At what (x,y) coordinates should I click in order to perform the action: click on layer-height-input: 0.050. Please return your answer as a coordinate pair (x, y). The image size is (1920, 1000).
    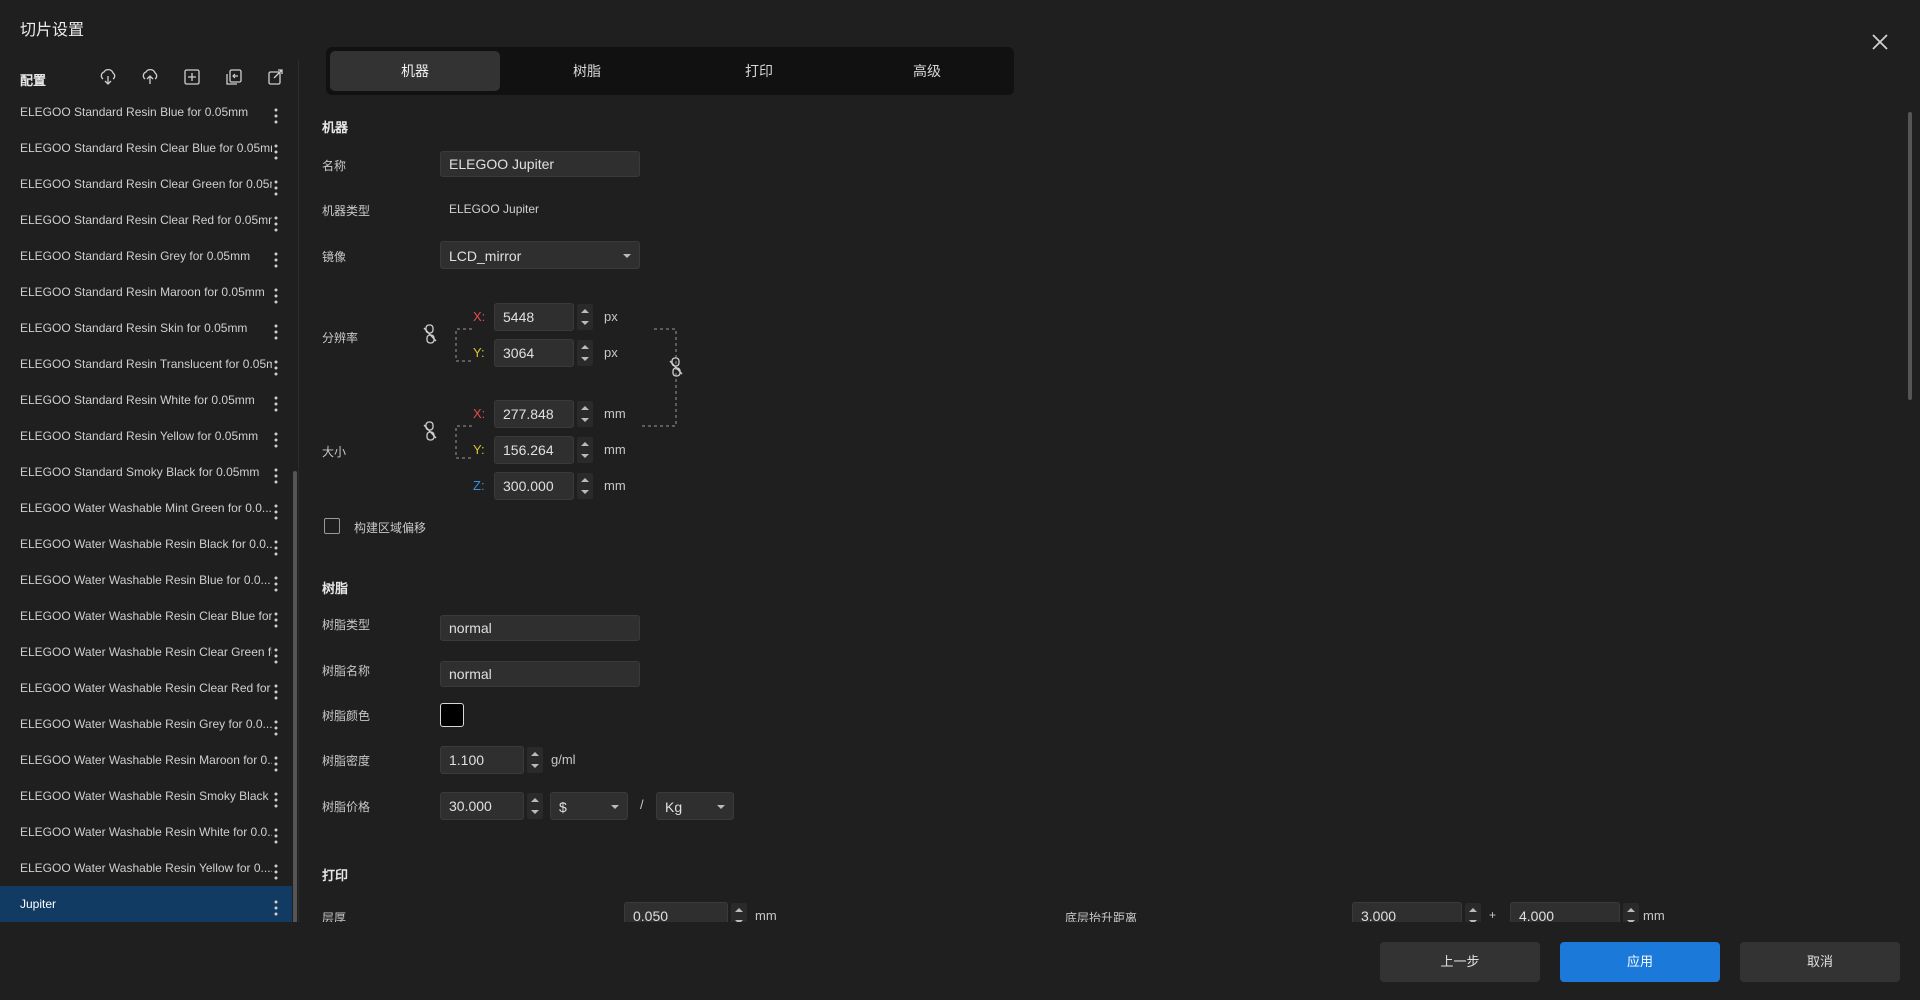
    Looking at the image, I should click on (685, 912).